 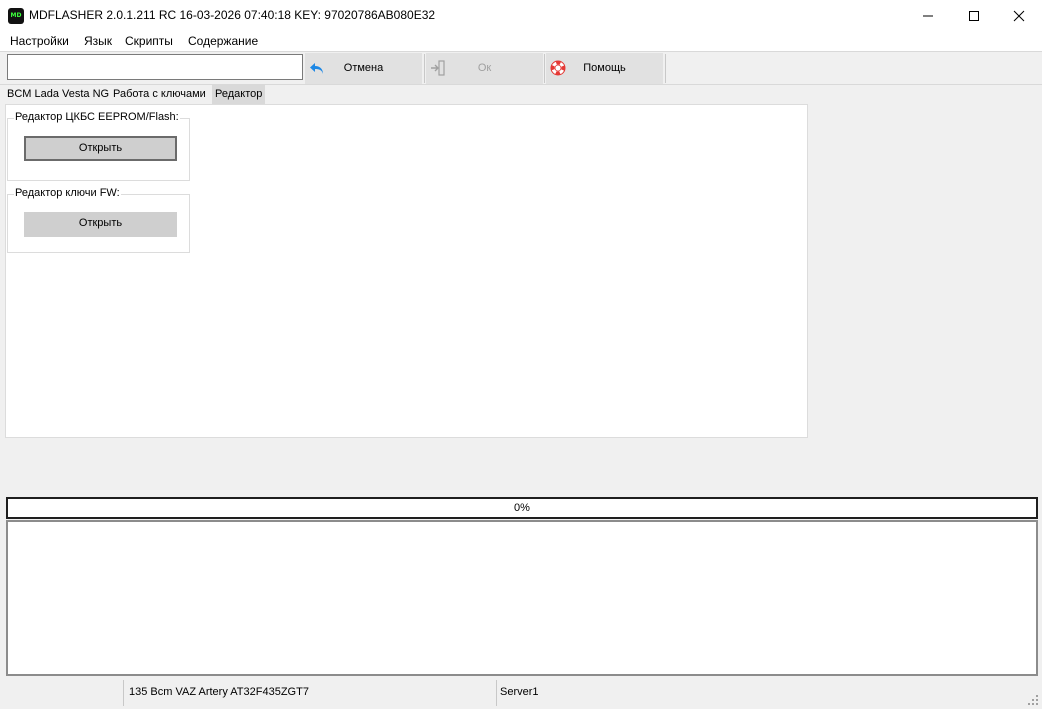 I want to click on menu-scripts: Скрипты, so click(x=149, y=41).